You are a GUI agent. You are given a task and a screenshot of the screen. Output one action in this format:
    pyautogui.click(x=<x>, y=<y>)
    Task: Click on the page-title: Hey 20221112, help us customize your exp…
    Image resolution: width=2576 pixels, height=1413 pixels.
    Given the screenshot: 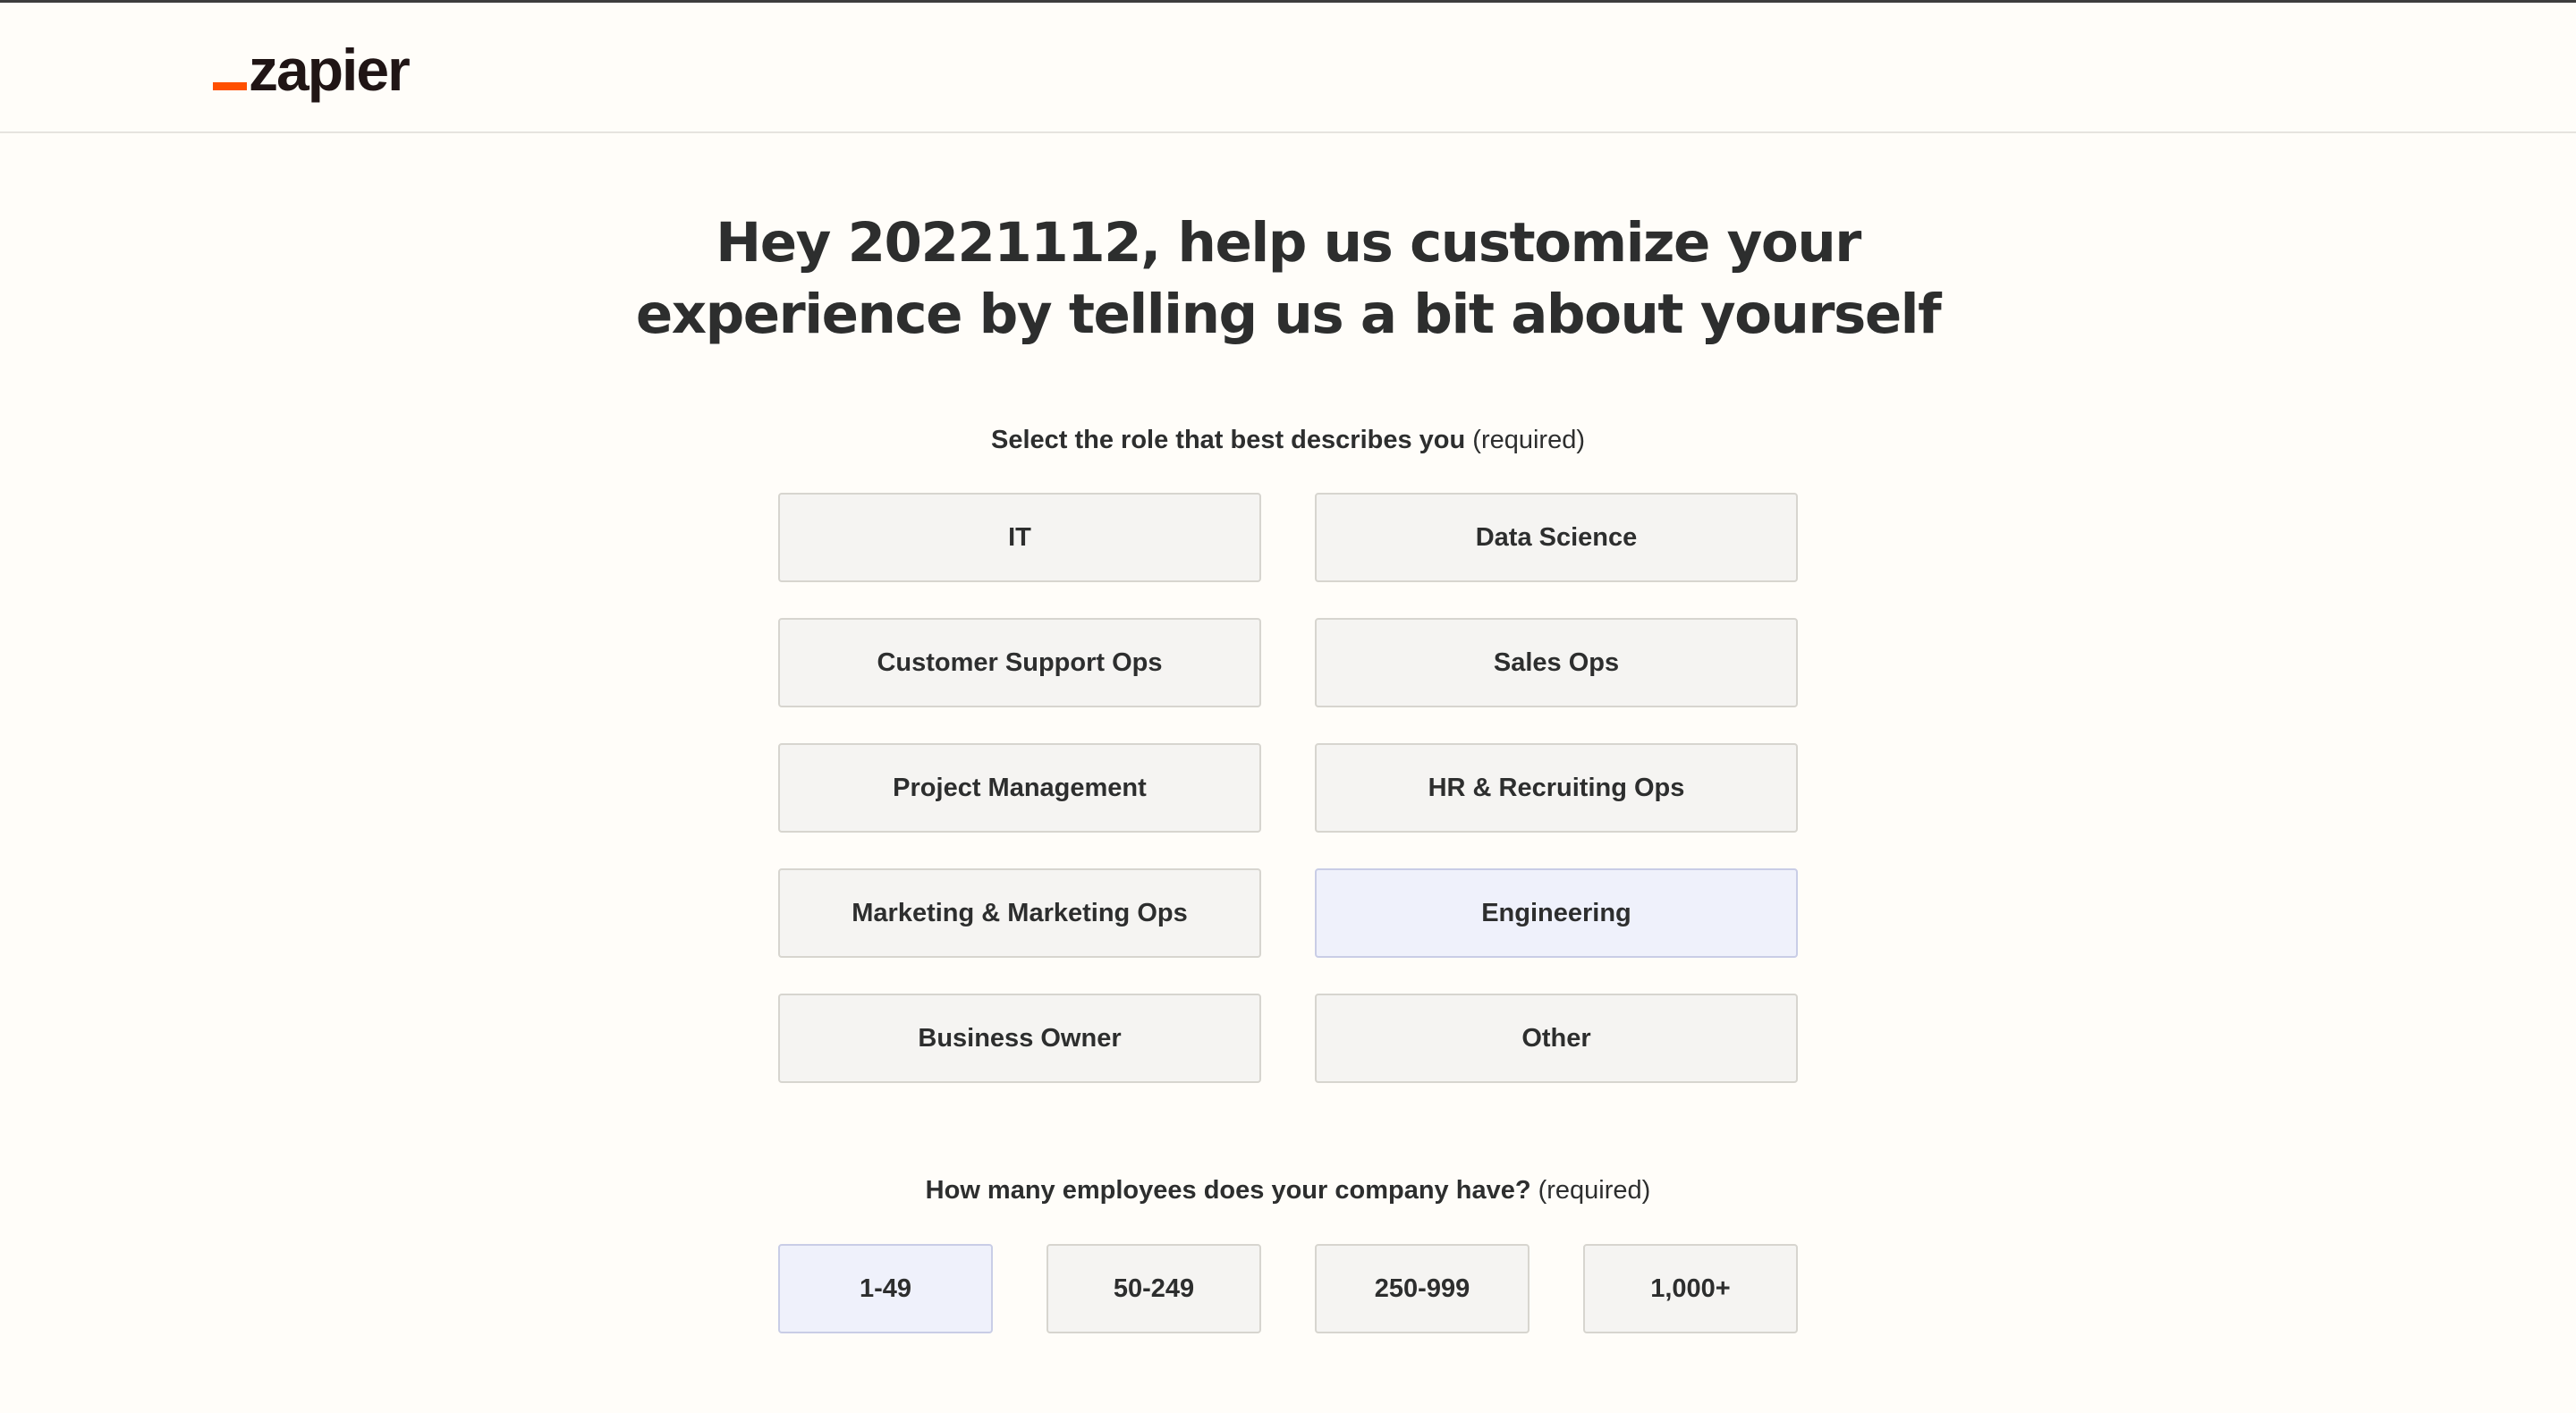 What is the action you would take?
    pyautogui.click(x=1288, y=278)
    